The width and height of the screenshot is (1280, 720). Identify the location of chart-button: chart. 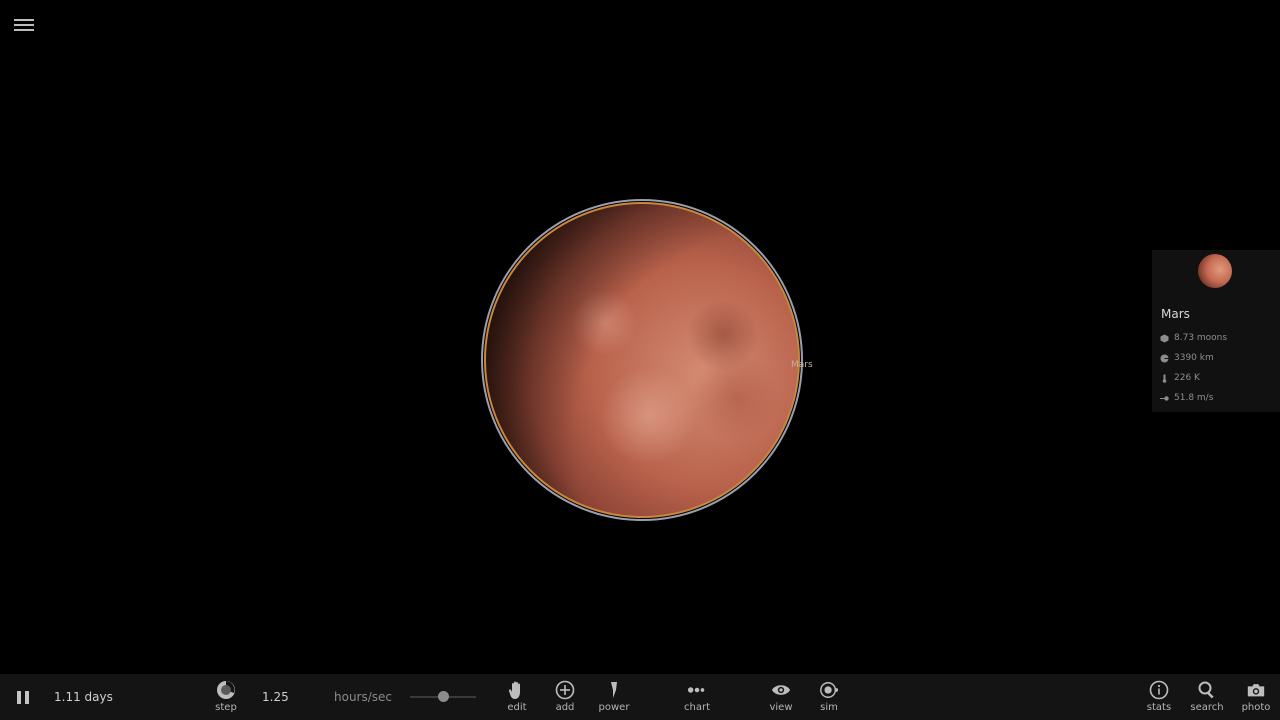
(697, 699).